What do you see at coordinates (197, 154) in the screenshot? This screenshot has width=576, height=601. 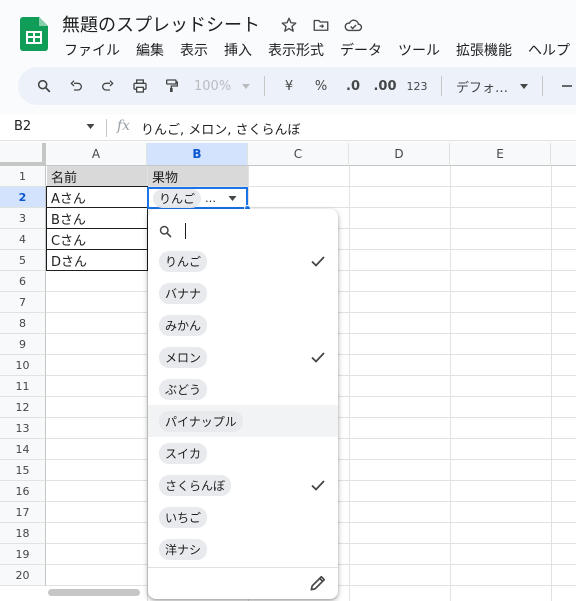 I see `column-header-b: B` at bounding box center [197, 154].